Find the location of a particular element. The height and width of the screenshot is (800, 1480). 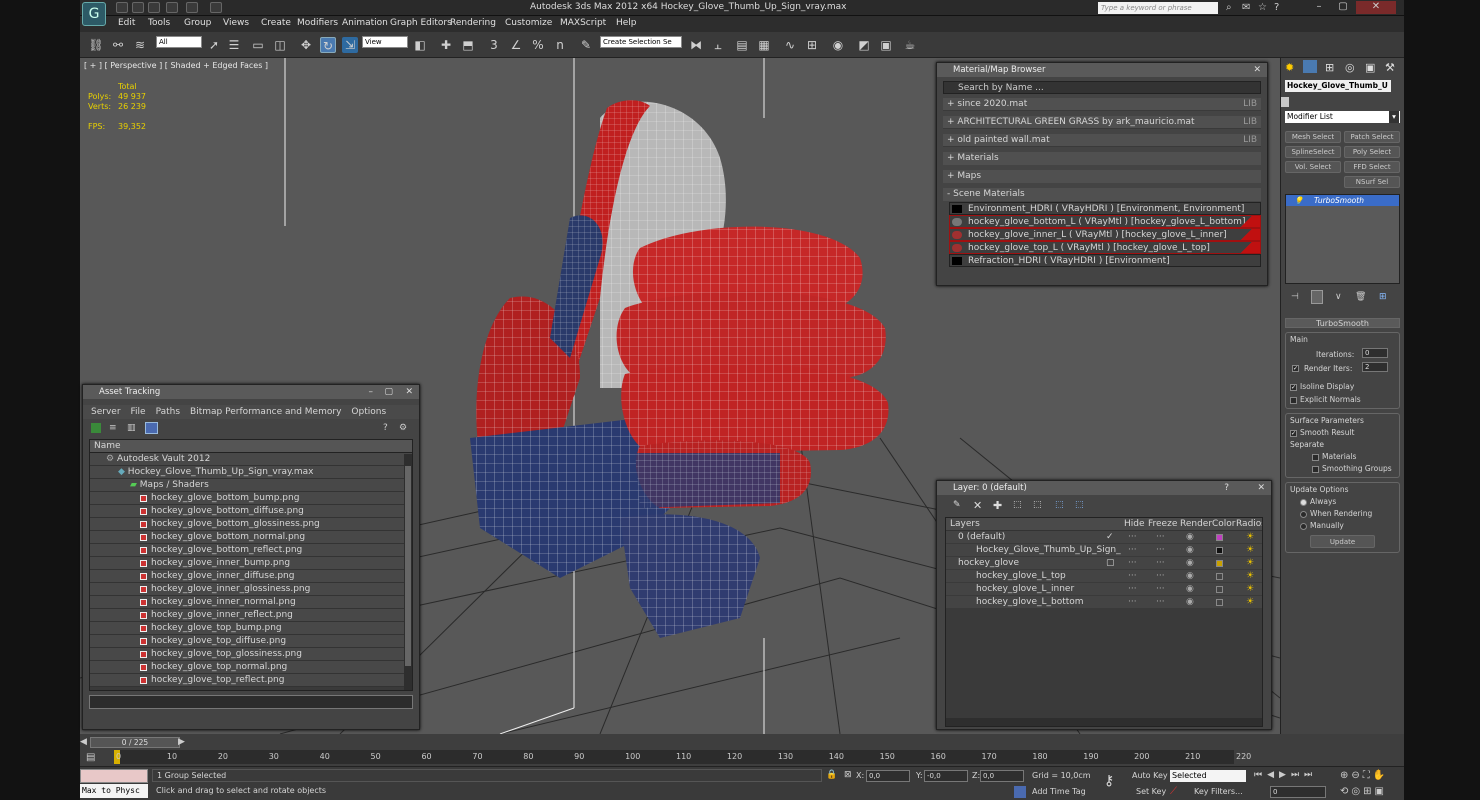

ffd-select-button: FFD Select is located at coordinates (1372, 167).